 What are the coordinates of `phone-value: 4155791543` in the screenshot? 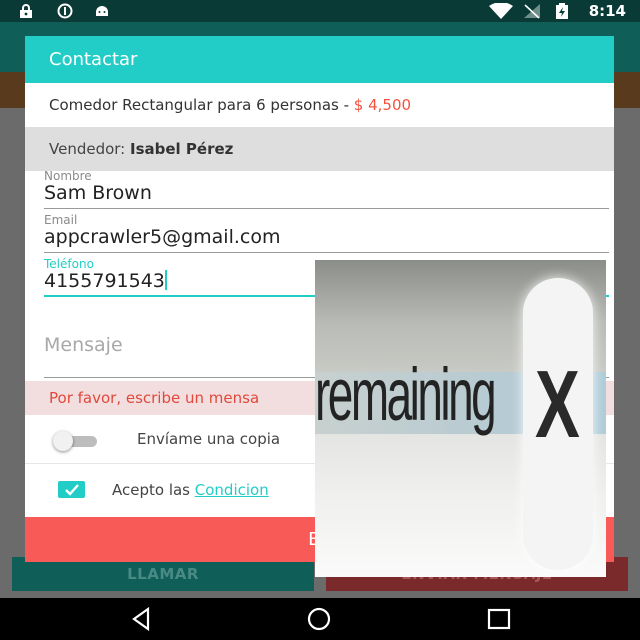 It's located at (104, 281).